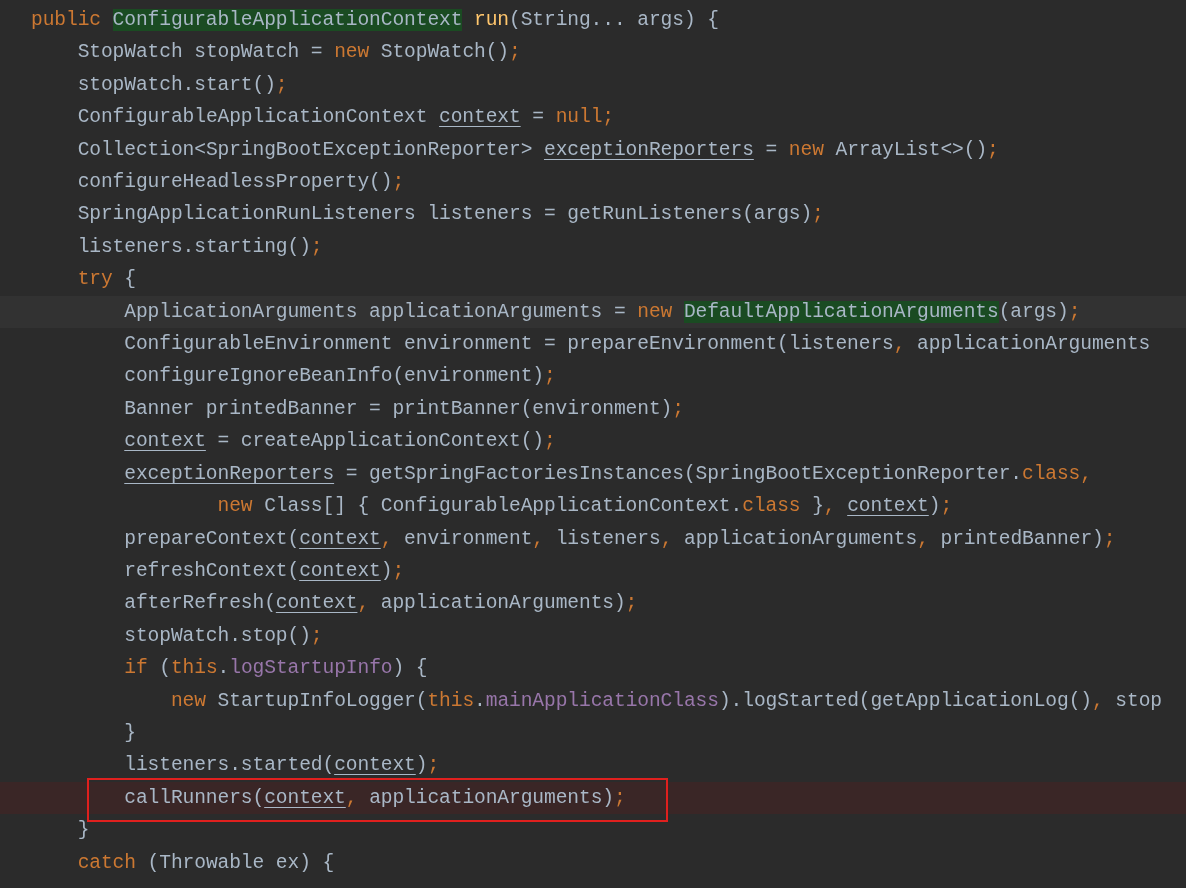  I want to click on code-line: ConfigurableEnvironment environment = prepareEnvironment(listeners, applicationArguments, so click(637, 344).